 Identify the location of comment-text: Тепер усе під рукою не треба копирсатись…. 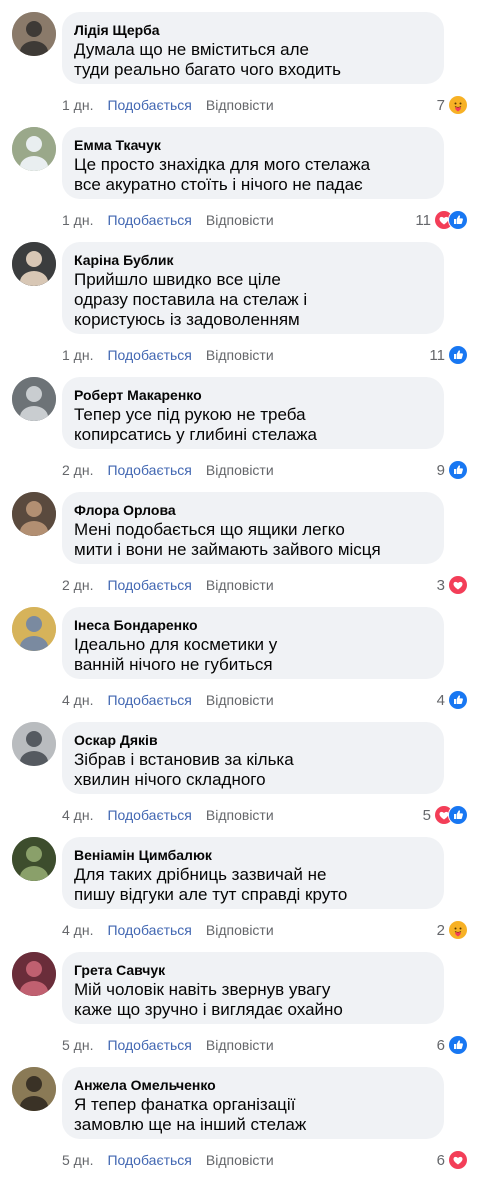
(195, 424).